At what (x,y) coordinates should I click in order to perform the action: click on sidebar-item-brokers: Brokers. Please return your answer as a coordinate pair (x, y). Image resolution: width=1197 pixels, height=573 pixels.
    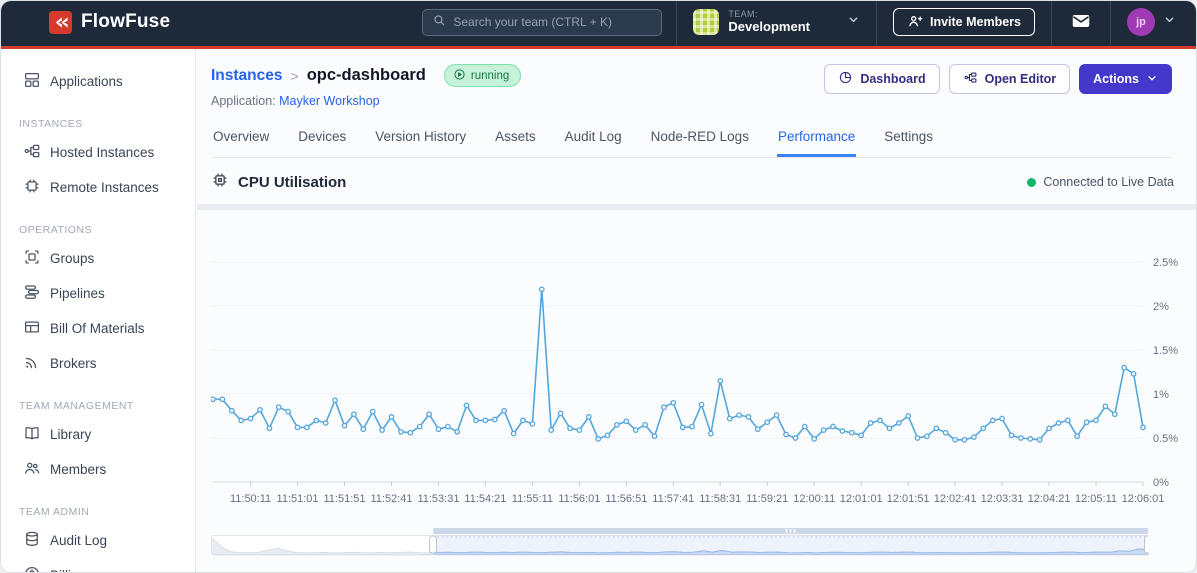
    Looking at the image, I should click on (100, 363).